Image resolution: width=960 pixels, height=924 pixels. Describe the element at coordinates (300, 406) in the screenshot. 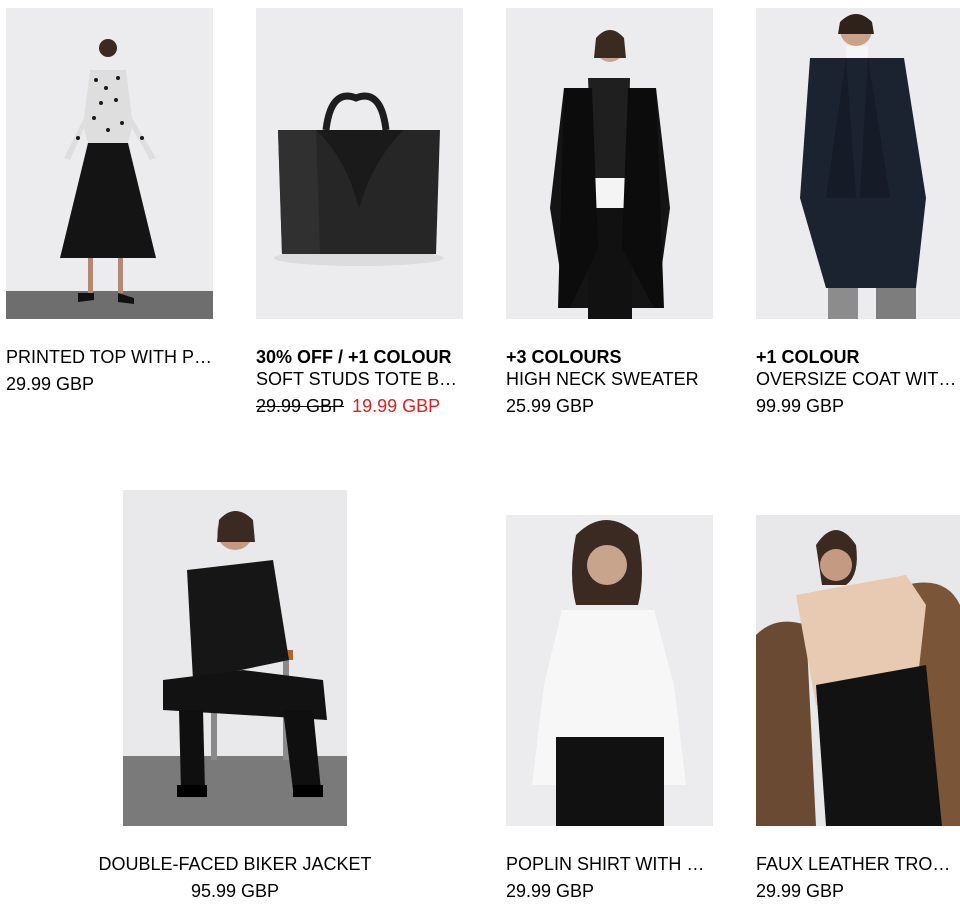

I see `original-price: 29.99 GBP` at that location.